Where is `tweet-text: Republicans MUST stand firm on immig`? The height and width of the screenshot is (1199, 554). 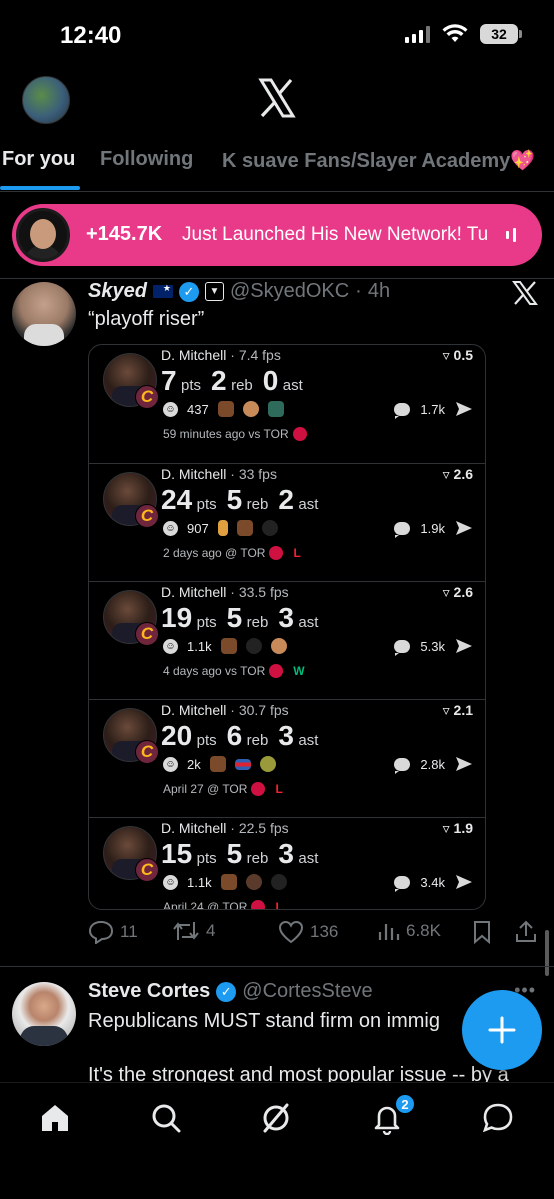
tweet-text: Republicans MUST stand firm on immig is located at coordinates (264, 1021).